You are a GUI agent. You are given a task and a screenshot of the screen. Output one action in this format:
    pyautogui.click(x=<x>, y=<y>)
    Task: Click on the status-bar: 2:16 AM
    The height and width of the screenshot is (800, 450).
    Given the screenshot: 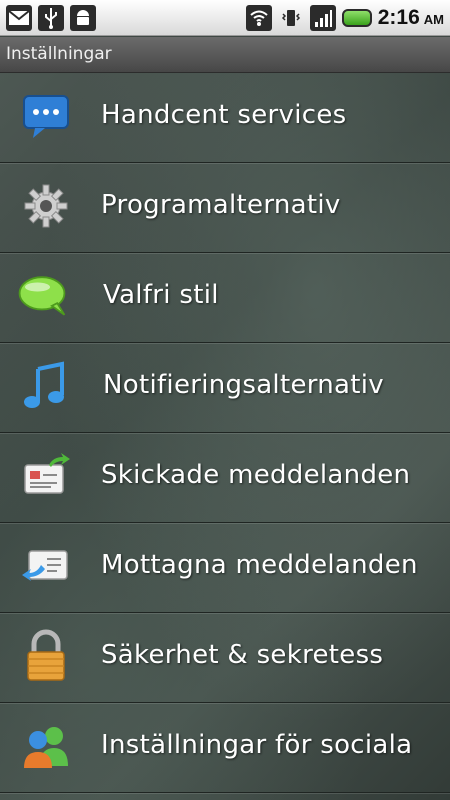 What is the action you would take?
    pyautogui.click(x=225, y=18)
    